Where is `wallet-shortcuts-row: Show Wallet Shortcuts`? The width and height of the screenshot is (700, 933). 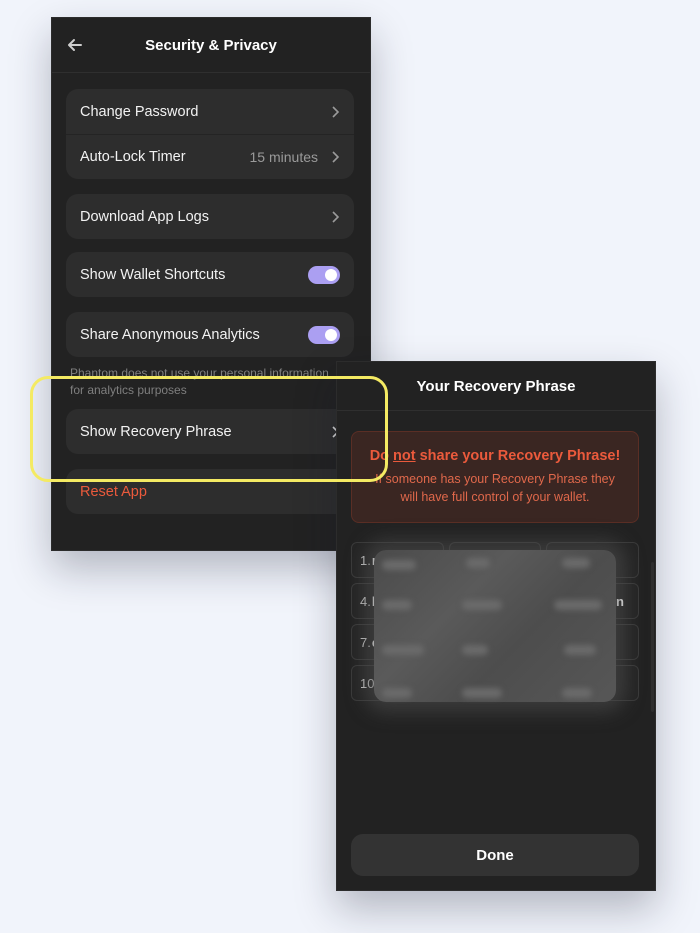
wallet-shortcuts-row: Show Wallet Shortcuts is located at coordinates (210, 274).